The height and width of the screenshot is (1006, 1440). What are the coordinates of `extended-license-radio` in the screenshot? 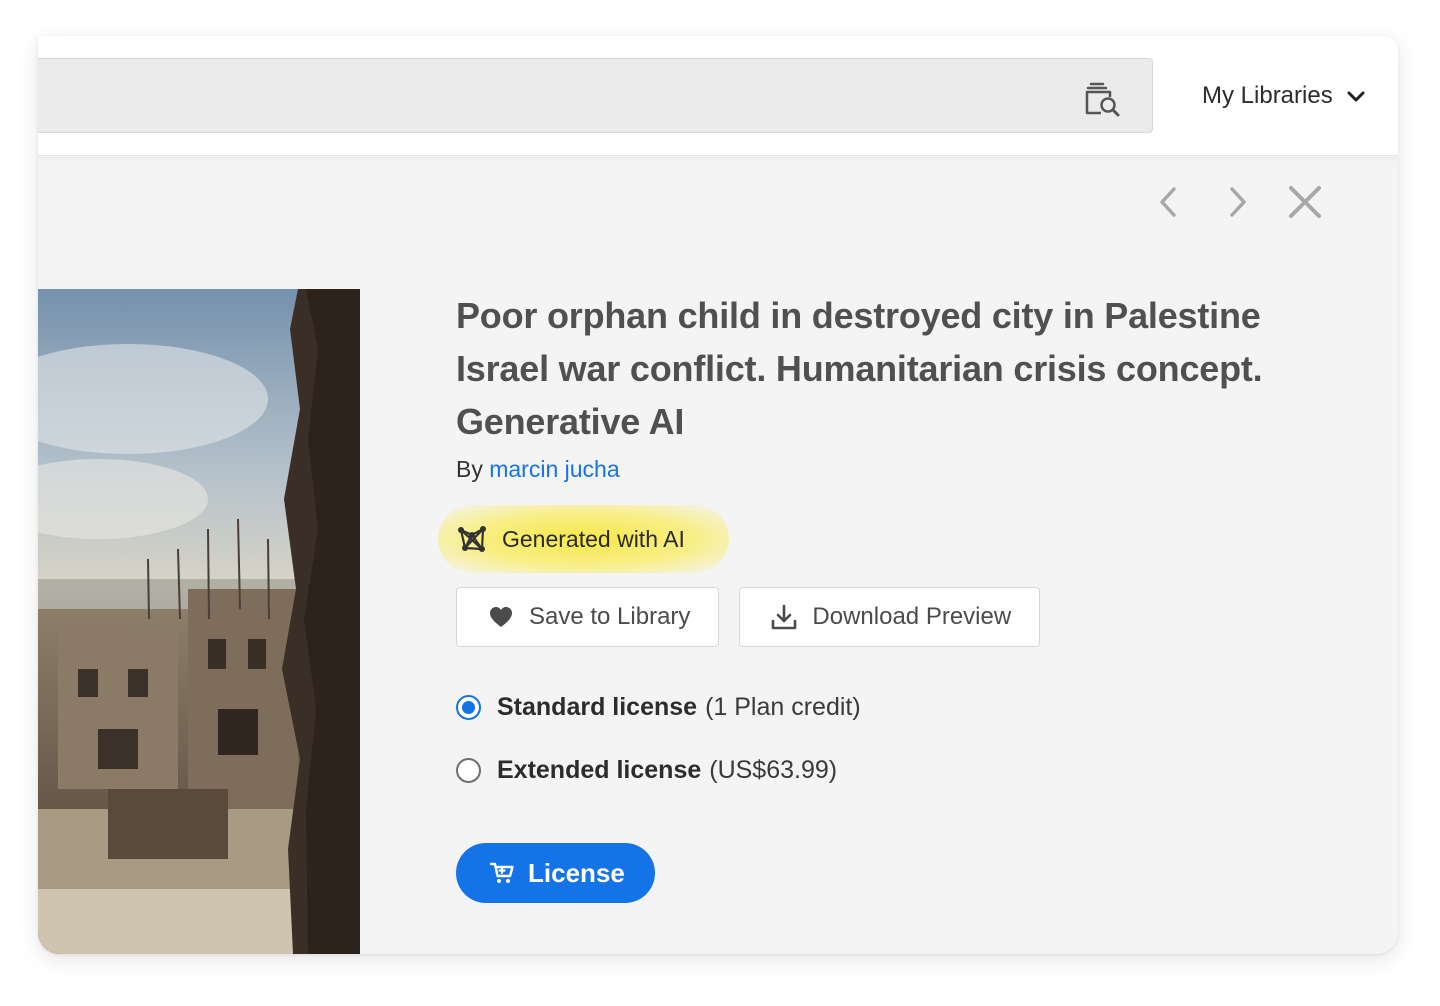 It's located at (468, 770).